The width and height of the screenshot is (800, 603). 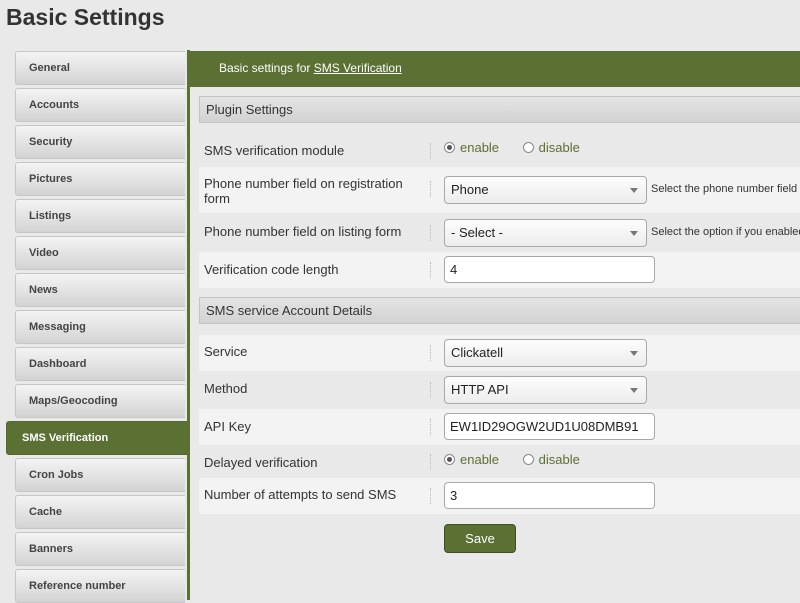 I want to click on delayed-radio-group: enable disable, so click(x=522, y=460).